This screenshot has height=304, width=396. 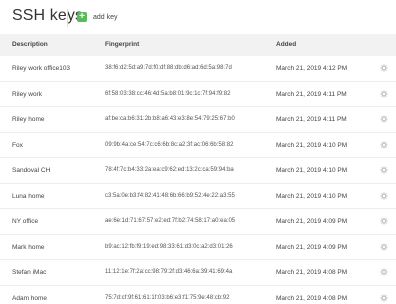 I want to click on add-key-label: add key, so click(x=105, y=17).